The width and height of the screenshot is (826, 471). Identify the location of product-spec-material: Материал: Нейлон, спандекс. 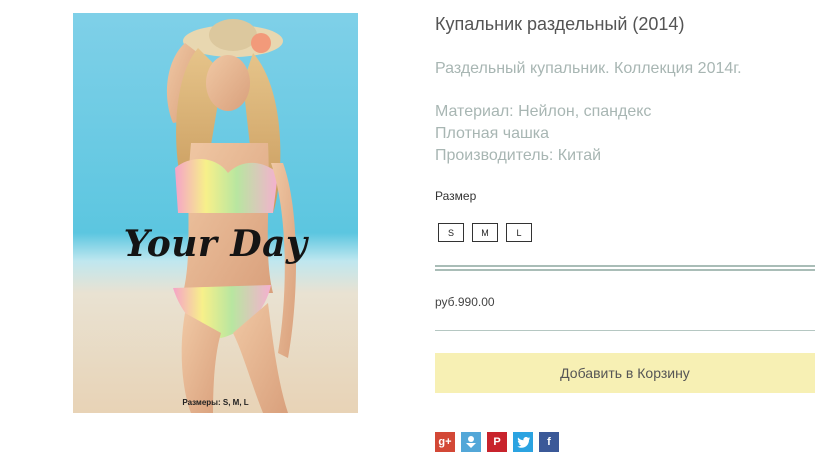
(543, 111).